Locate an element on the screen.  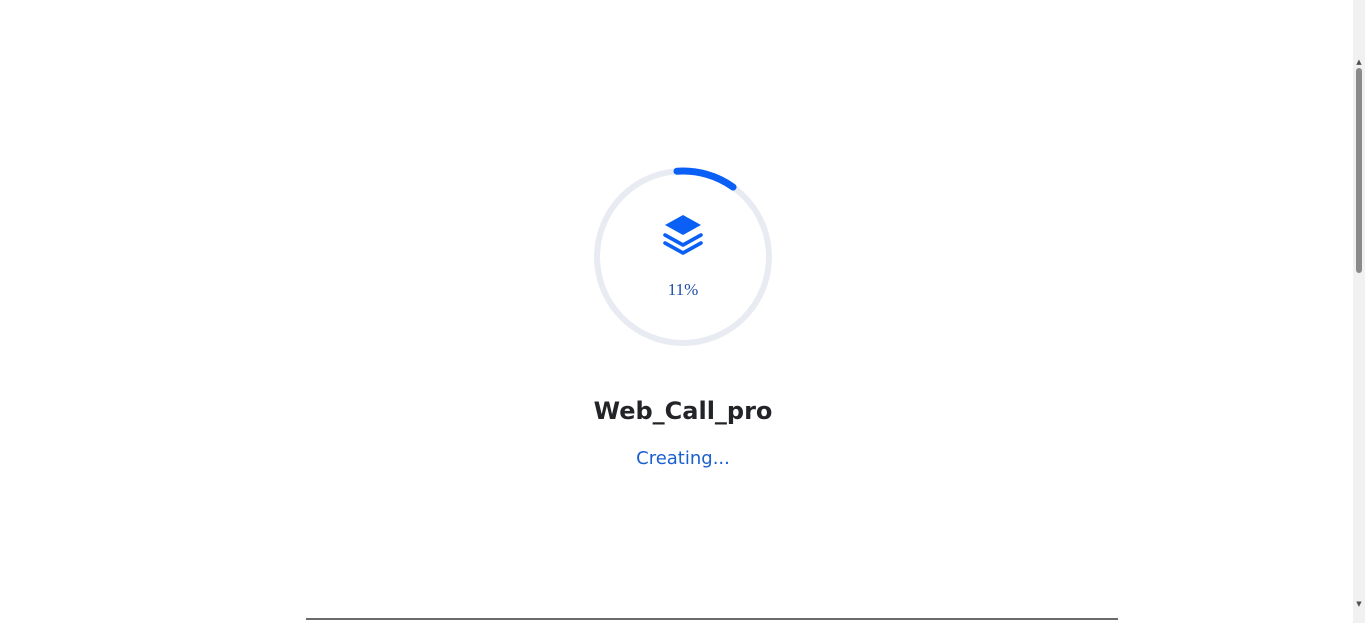
layers-icon is located at coordinates (683, 235).